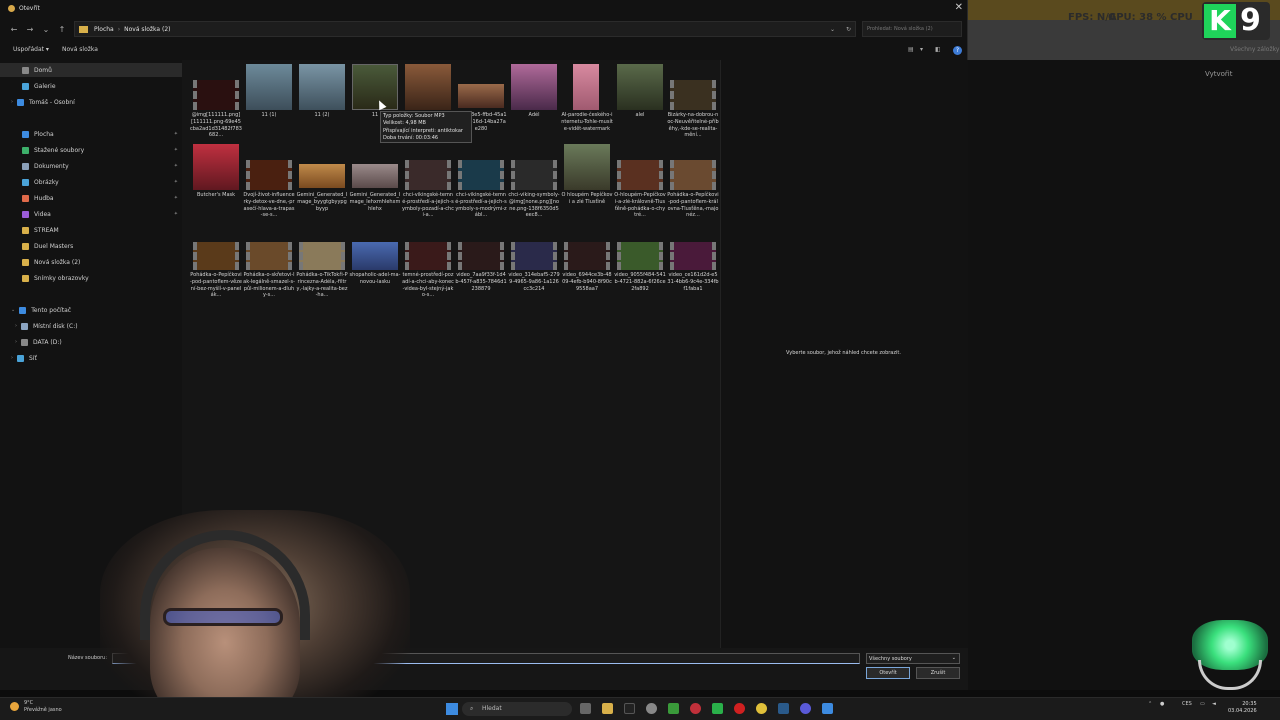 The image size is (1280, 720). I want to click on start-icon, so click(452, 709).